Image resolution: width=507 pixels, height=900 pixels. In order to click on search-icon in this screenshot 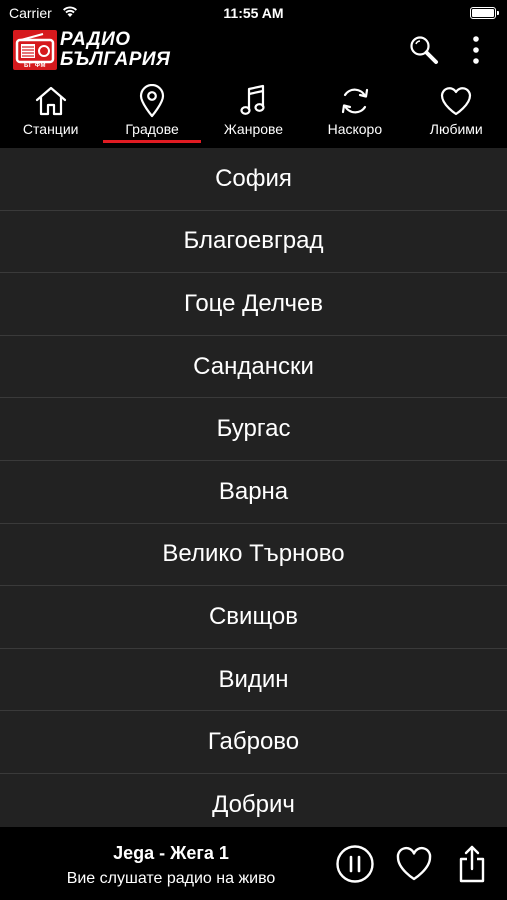, I will do `click(424, 50)`.